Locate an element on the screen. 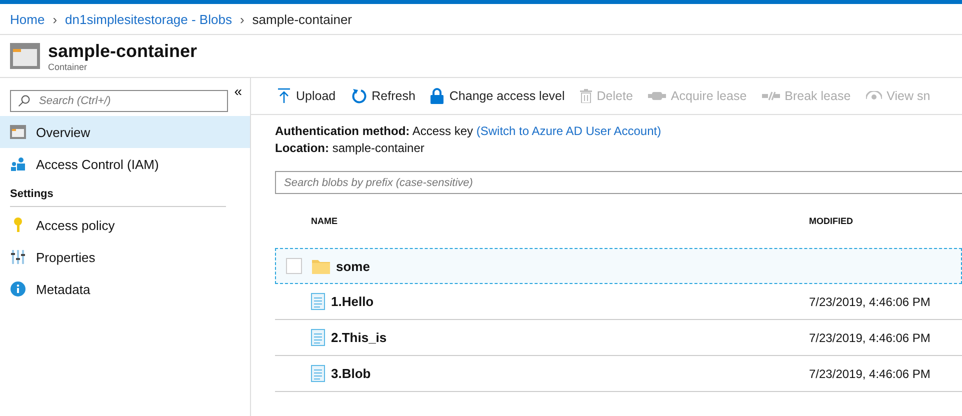  blob-name: some is located at coordinates (353, 266).